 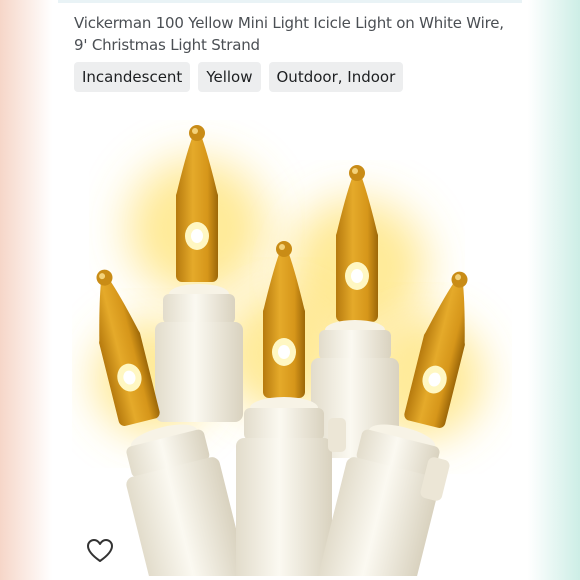 I want to click on chip-yellow: Yellow, so click(x=229, y=77).